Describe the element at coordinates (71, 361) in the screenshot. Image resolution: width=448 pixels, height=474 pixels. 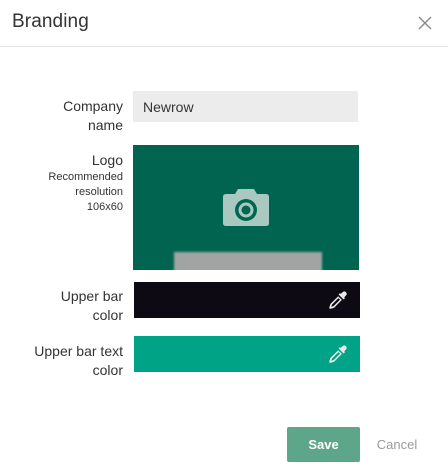
I see `upper-bar-text-color-label: Upper bar text color` at that location.